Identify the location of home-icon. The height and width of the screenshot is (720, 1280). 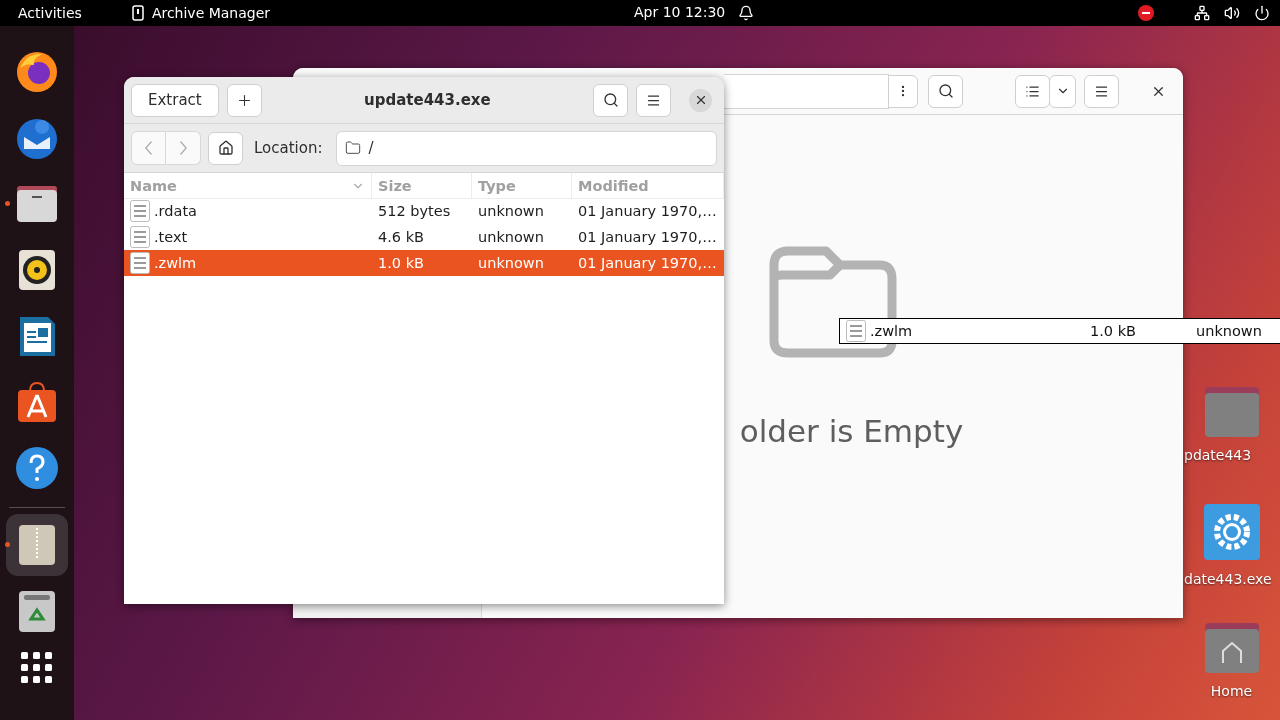
(225, 148).